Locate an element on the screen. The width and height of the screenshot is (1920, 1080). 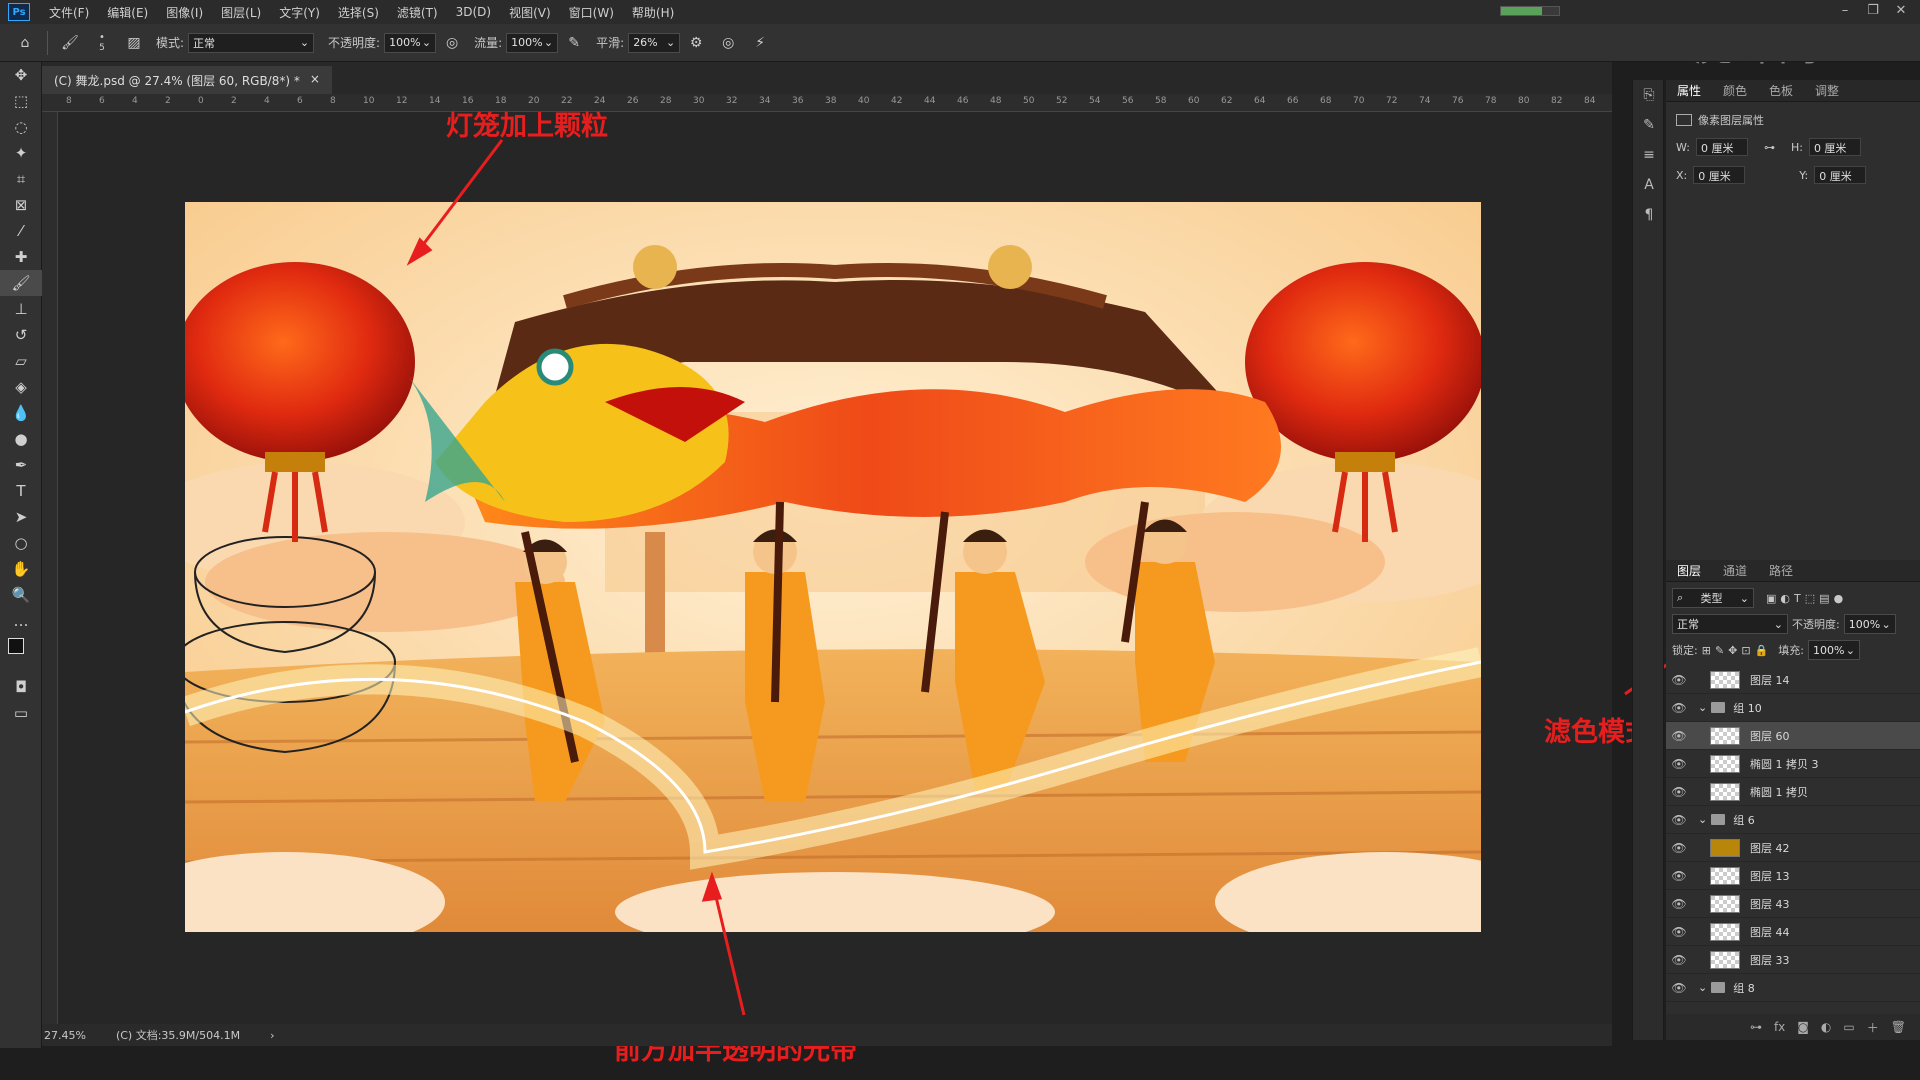
fx-icon: fx is located at coordinates (1779, 1027).